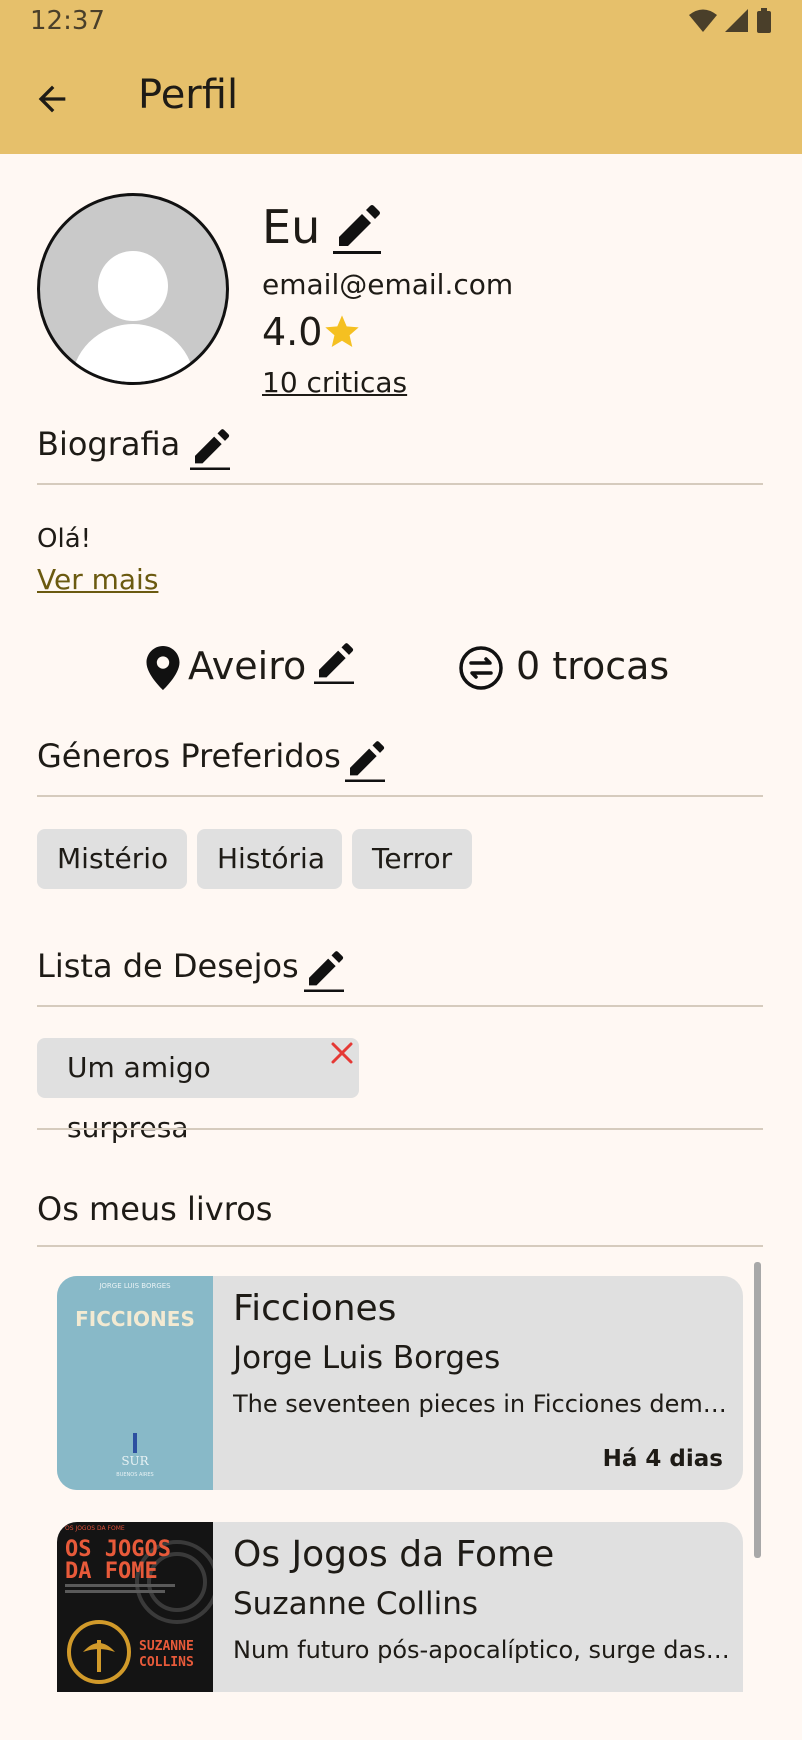  I want to click on book-author: Suzanne Collins, so click(356, 1604).